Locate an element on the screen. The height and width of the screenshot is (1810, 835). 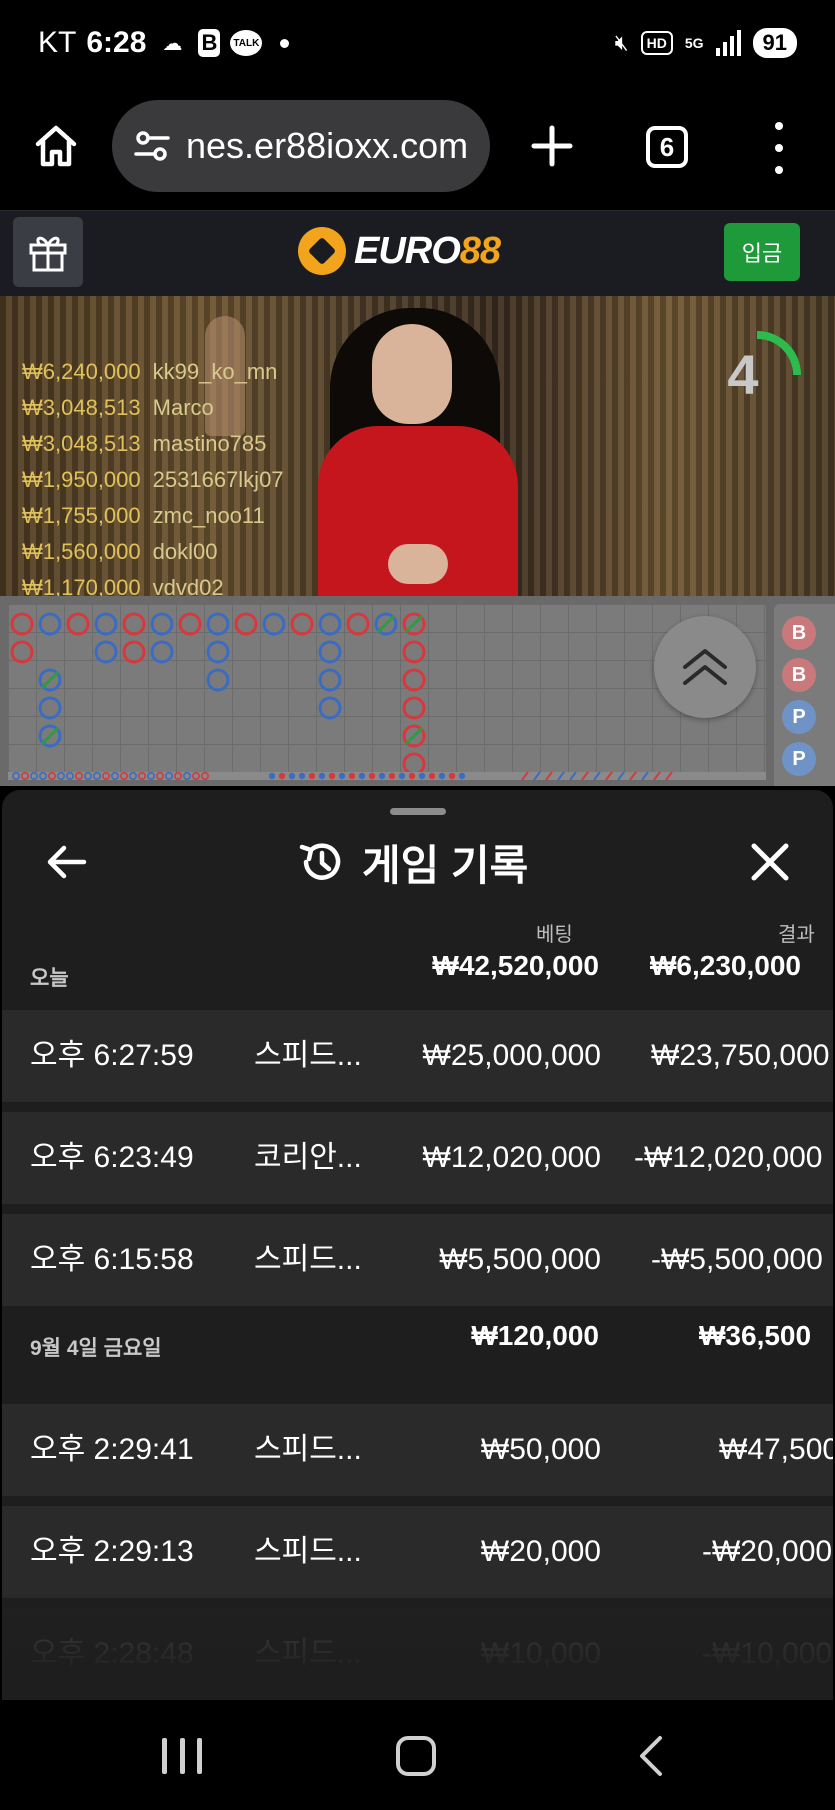
column-header-bet: 베팅 is located at coordinates (554, 935).